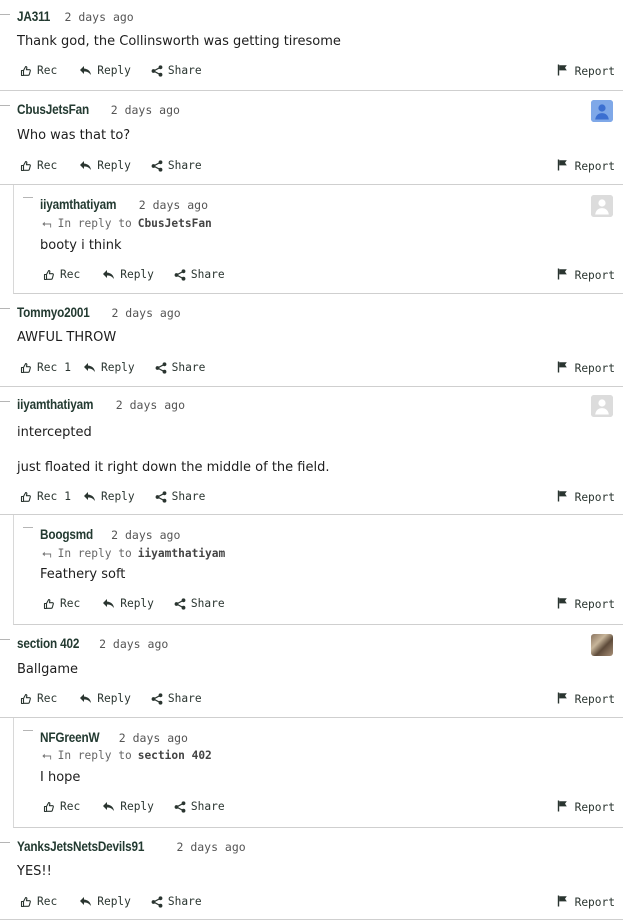 The width and height of the screenshot is (630, 920). What do you see at coordinates (33, 16) in the screenshot?
I see `username-link: JA311` at bounding box center [33, 16].